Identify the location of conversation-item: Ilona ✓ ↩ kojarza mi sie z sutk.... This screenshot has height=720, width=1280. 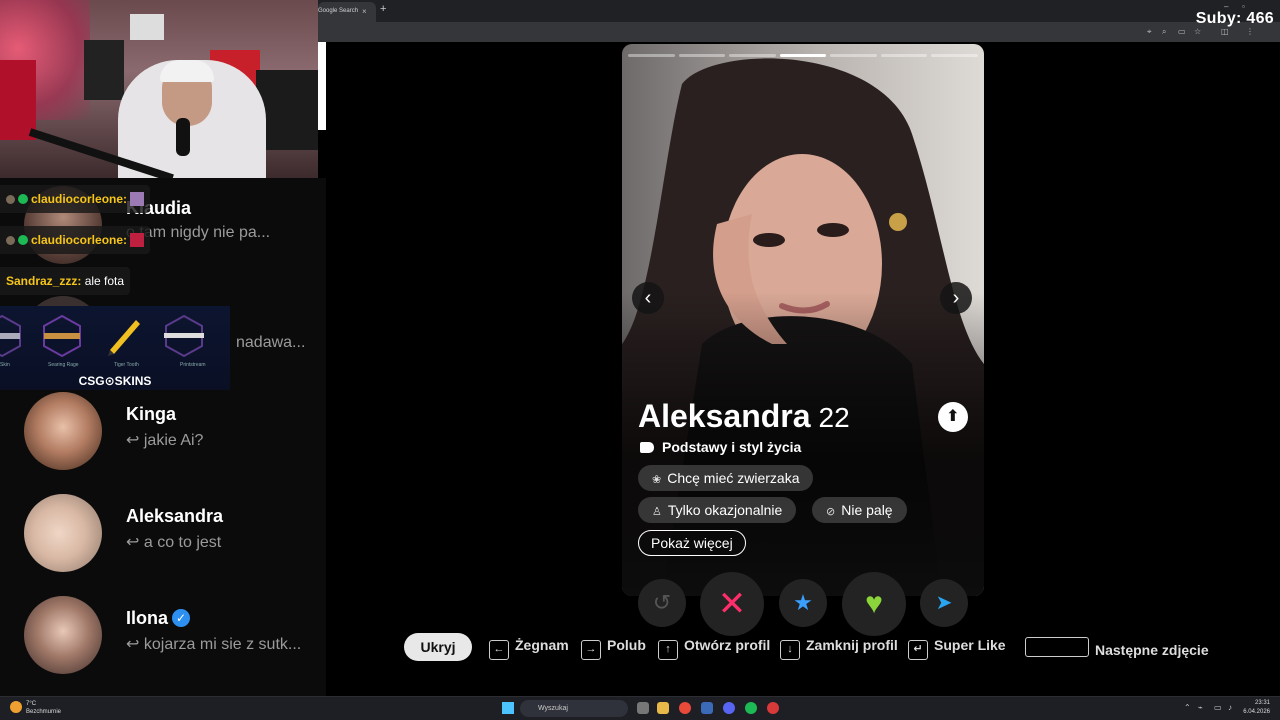
(174, 636).